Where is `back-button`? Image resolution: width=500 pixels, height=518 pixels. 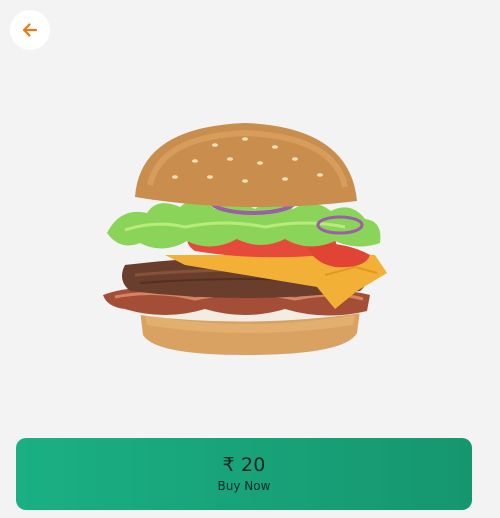 back-button is located at coordinates (30, 30).